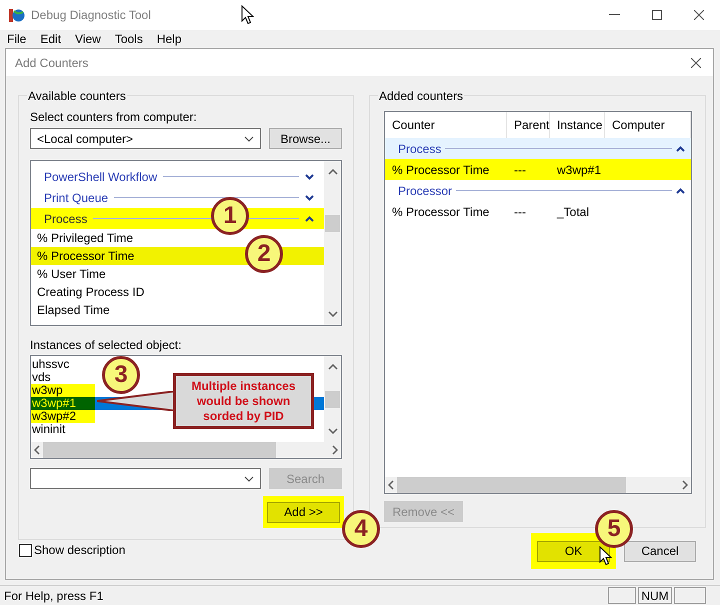 Image resolution: width=720 pixels, height=605 pixels. I want to click on window-title: Debug Diagnostic Tool, so click(91, 15).